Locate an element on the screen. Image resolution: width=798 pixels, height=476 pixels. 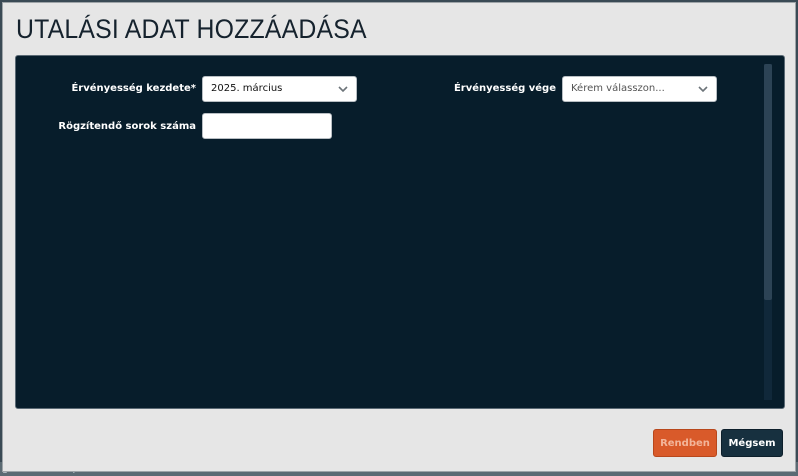
validity-start-select: 2025. március is located at coordinates (279, 89).